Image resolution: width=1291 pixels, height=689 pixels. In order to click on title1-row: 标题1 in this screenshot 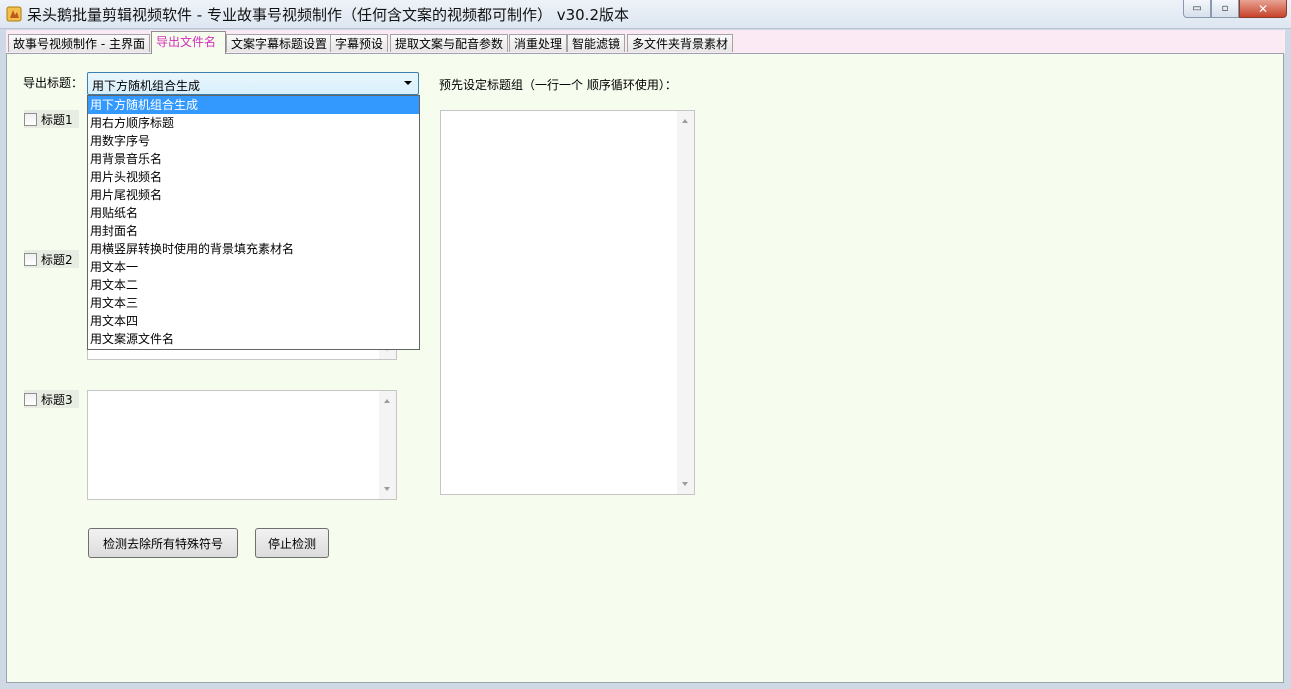, I will do `click(51, 119)`.